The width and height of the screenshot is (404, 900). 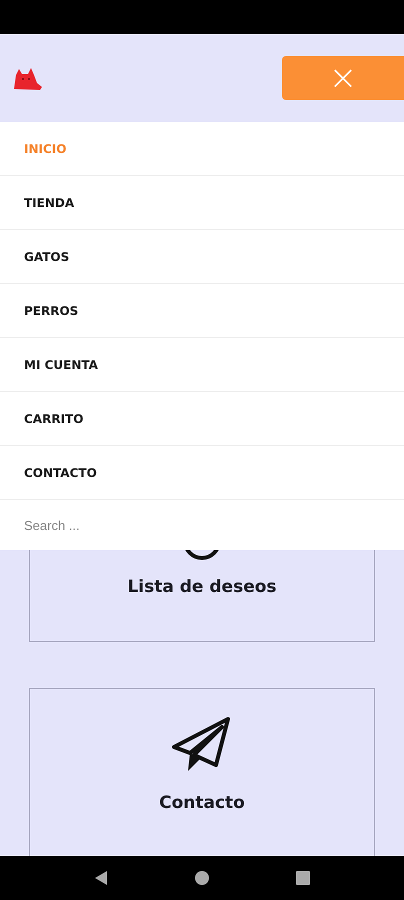 I want to click on card-label: Lista de deseos, so click(x=202, y=587).